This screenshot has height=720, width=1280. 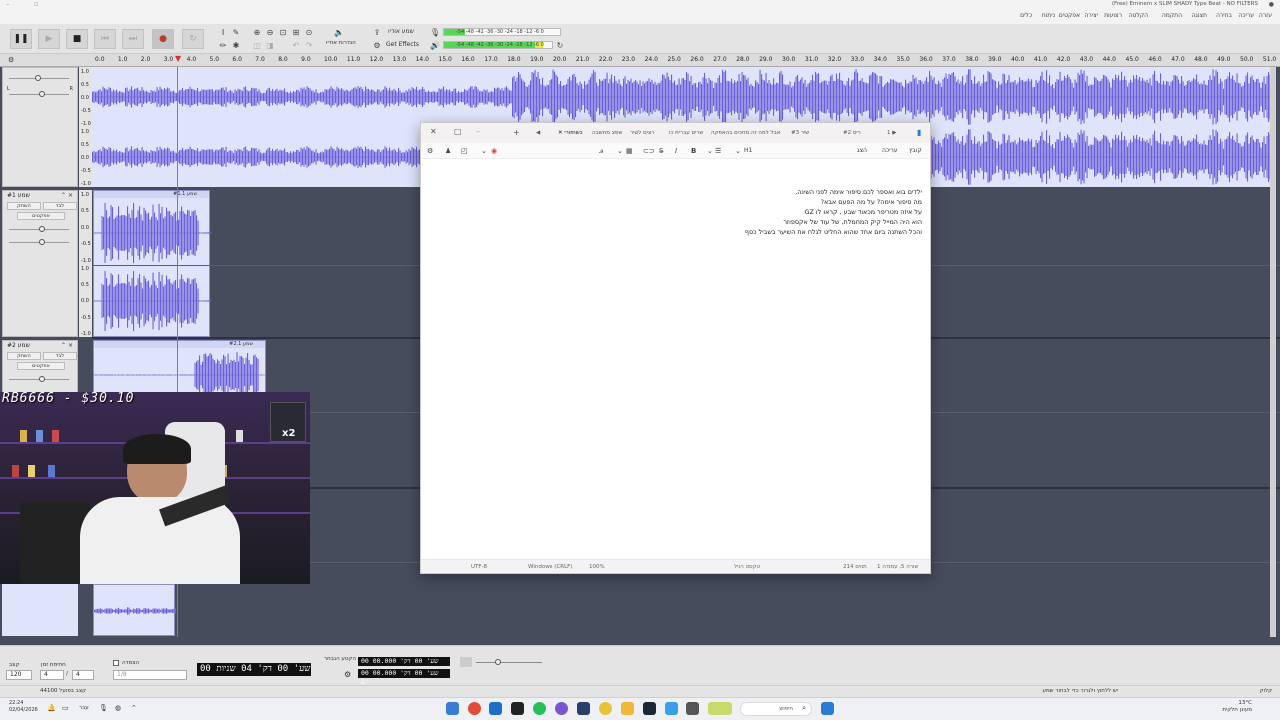 I want to click on weather-widget: 13°C מעונן חלקית, so click(x=1237, y=707).